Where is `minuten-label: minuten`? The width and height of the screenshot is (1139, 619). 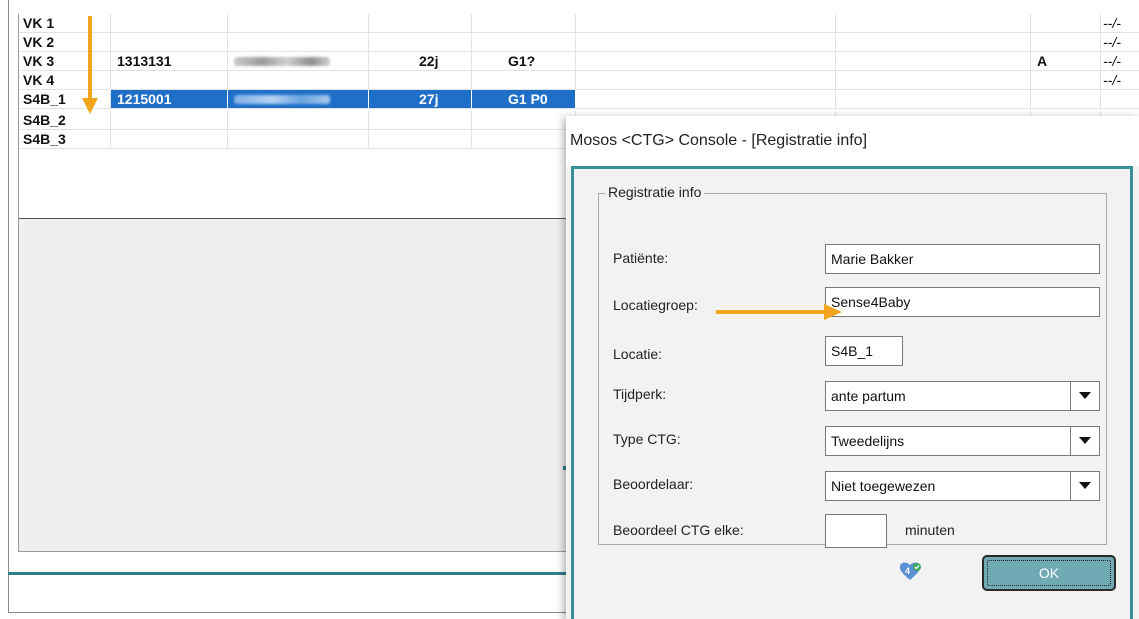 minuten-label: minuten is located at coordinates (930, 530).